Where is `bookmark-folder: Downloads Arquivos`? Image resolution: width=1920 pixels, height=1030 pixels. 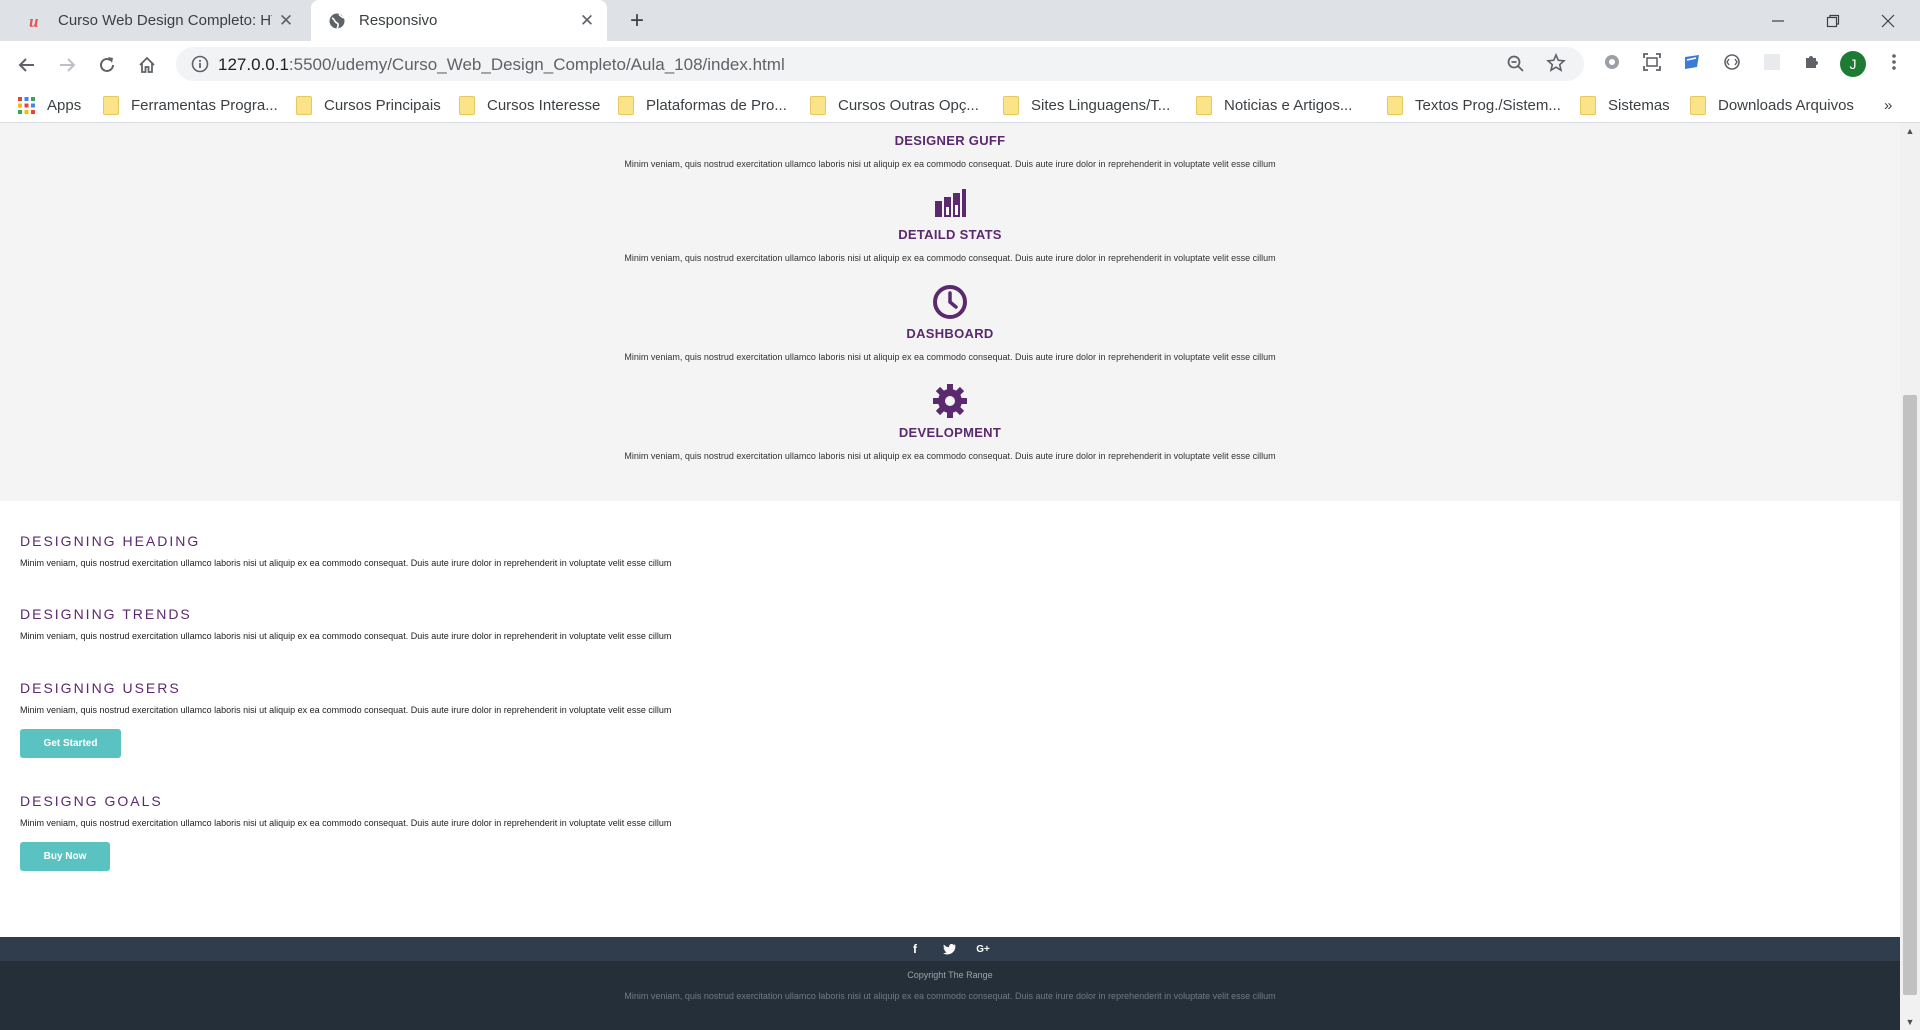 bookmark-folder: Downloads Arquivos is located at coordinates (1772, 105).